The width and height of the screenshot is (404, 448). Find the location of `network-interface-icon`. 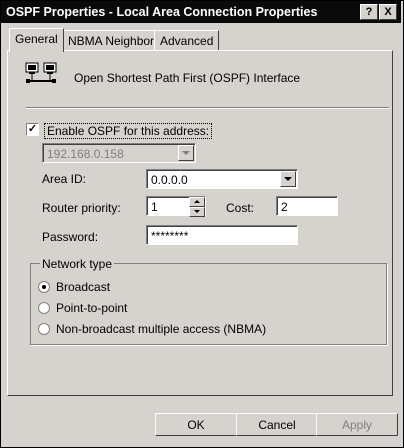

network-interface-icon is located at coordinates (41, 77).